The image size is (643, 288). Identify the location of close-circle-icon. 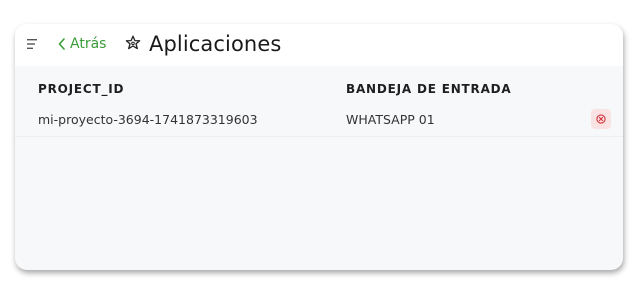
(601, 119).